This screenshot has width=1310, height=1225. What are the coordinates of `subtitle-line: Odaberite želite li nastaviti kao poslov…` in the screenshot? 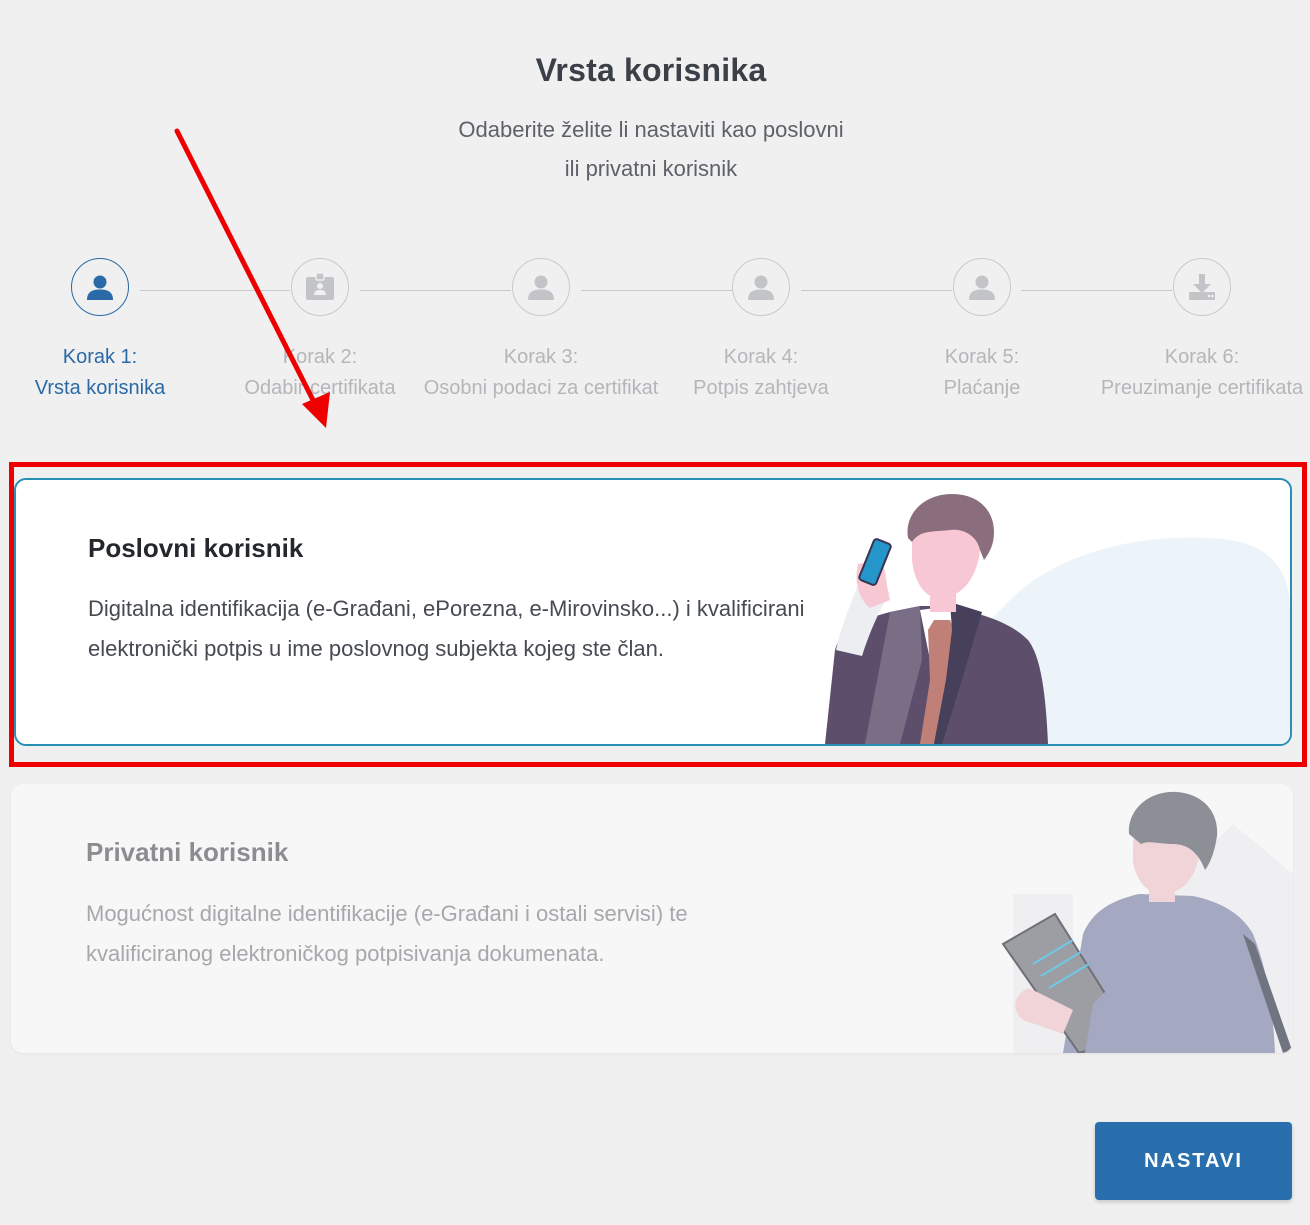 It's located at (651, 129).